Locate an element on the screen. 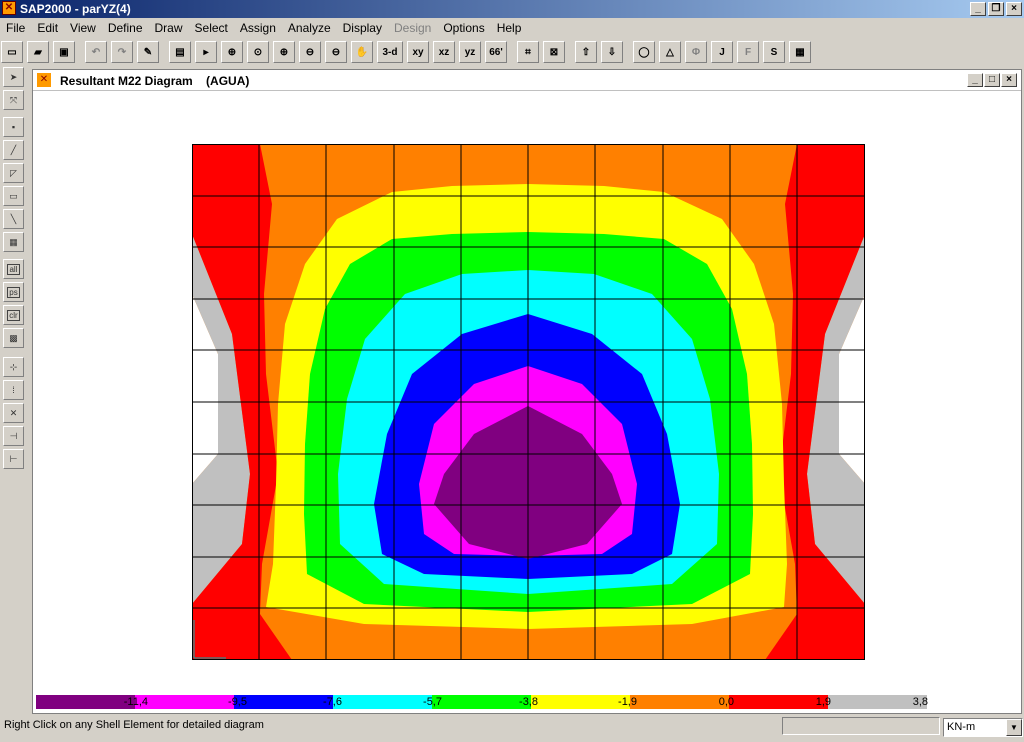 The width and height of the screenshot is (1024, 742). joint-button: J is located at coordinates (722, 52).